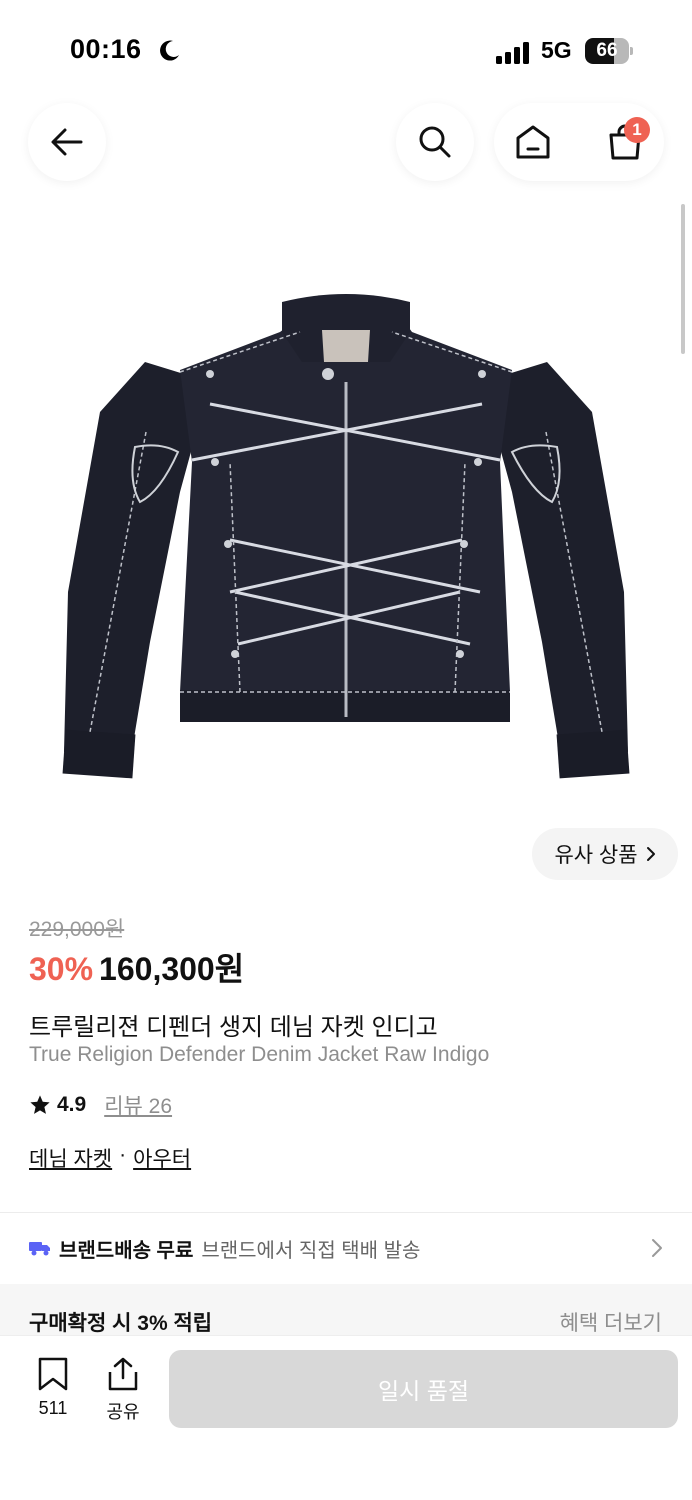 This screenshot has height=1500, width=692. What do you see at coordinates (611, 1322) in the screenshot?
I see `benefit-more-link: 혜택 더보기` at bounding box center [611, 1322].